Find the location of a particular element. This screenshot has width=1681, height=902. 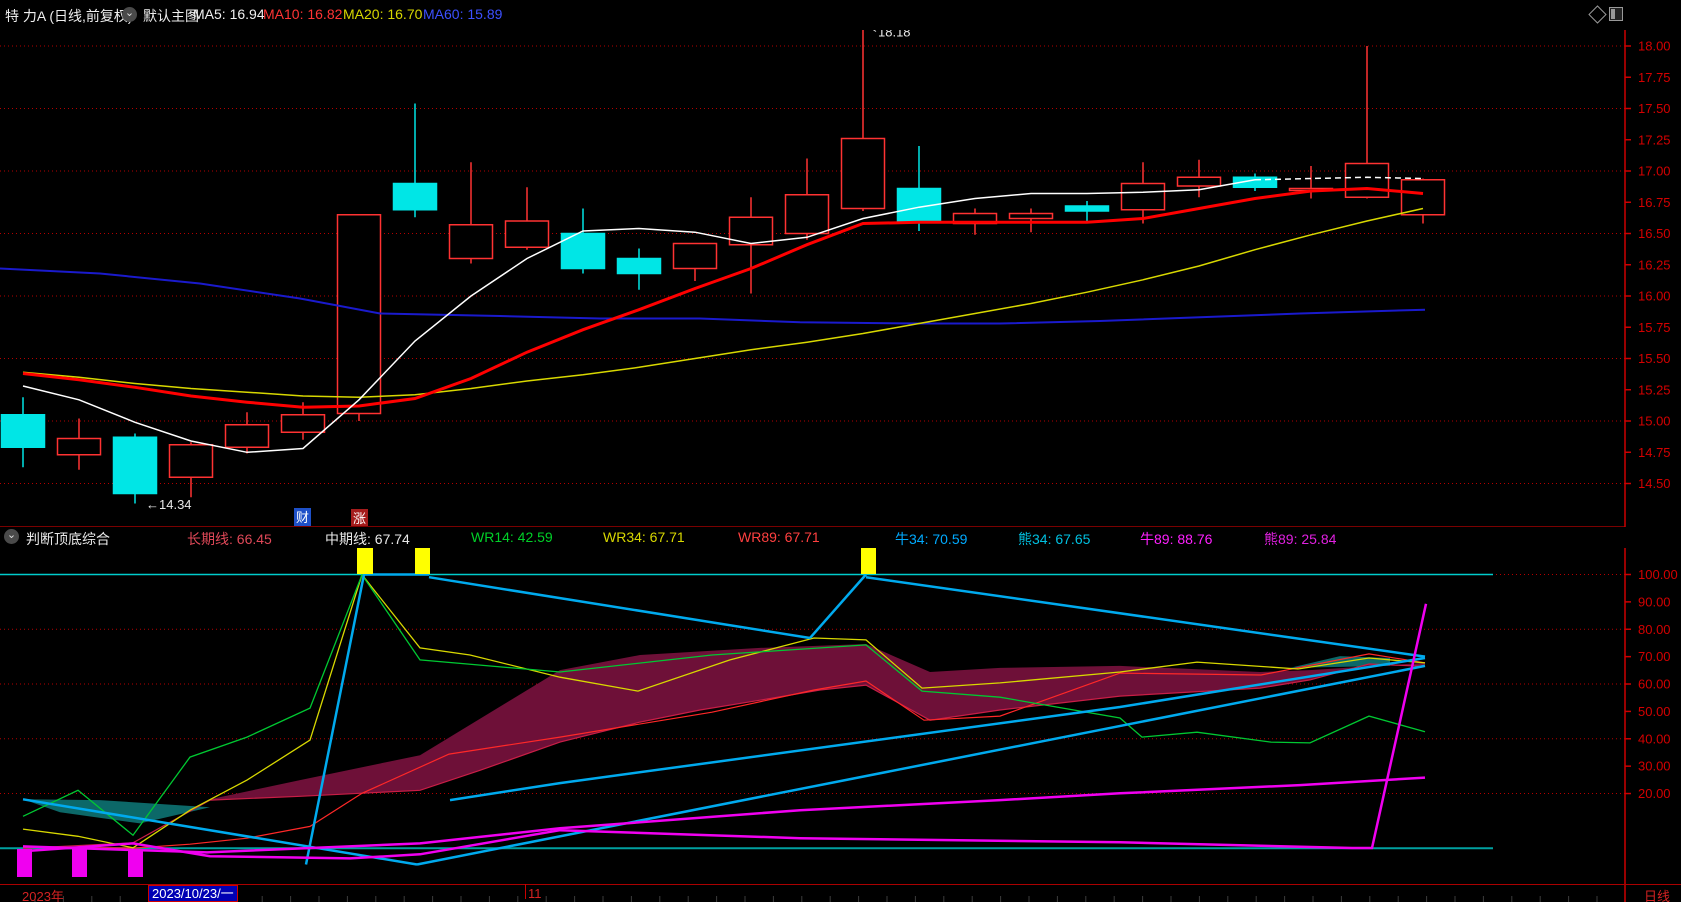

price-tick-label: 17.25 is located at coordinates (1654, 139).